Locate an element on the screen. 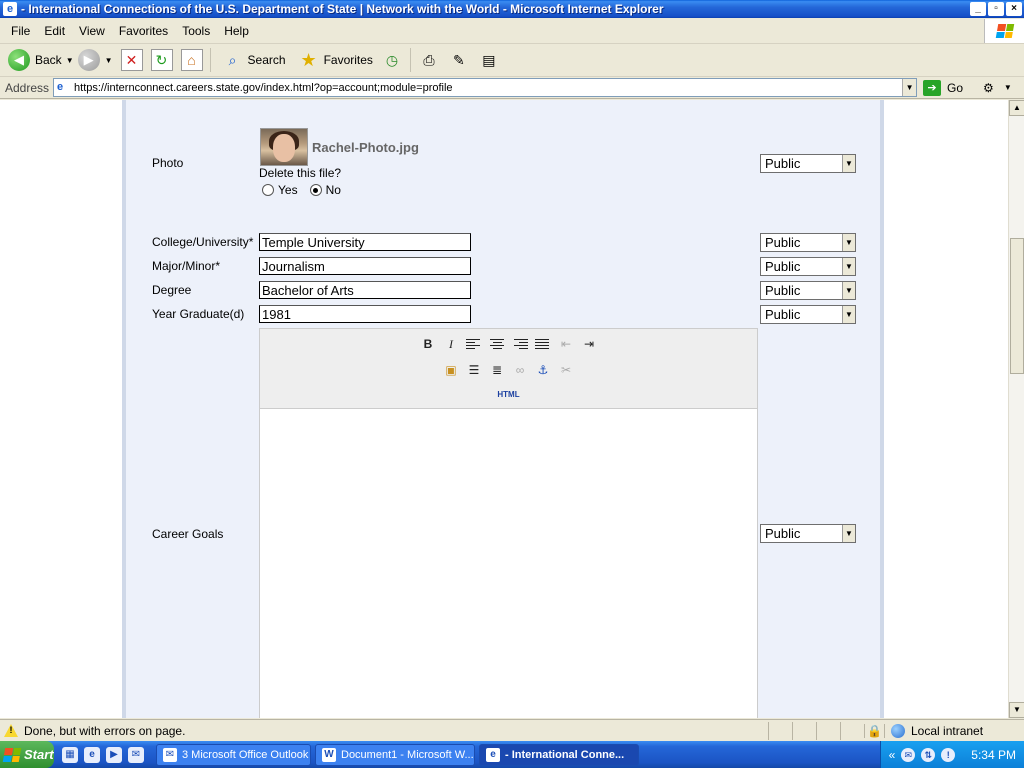 This screenshot has width=1024, height=768. menu-bar: File Edit View Favorites Tools Help is located at coordinates (512, 31).